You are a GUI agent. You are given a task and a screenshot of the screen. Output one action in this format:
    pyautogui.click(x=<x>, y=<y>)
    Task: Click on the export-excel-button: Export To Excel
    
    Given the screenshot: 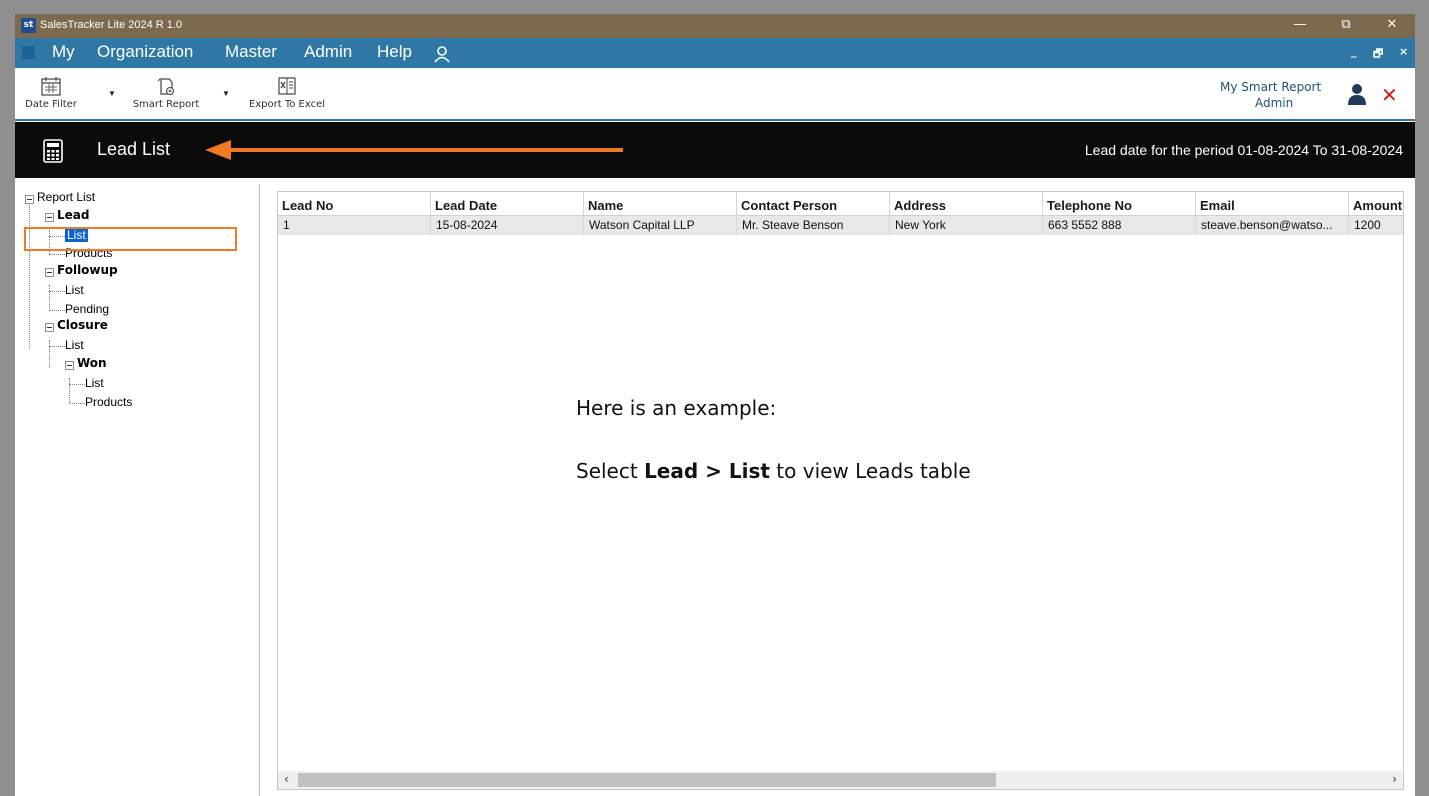 What is the action you would take?
    pyautogui.click(x=287, y=93)
    